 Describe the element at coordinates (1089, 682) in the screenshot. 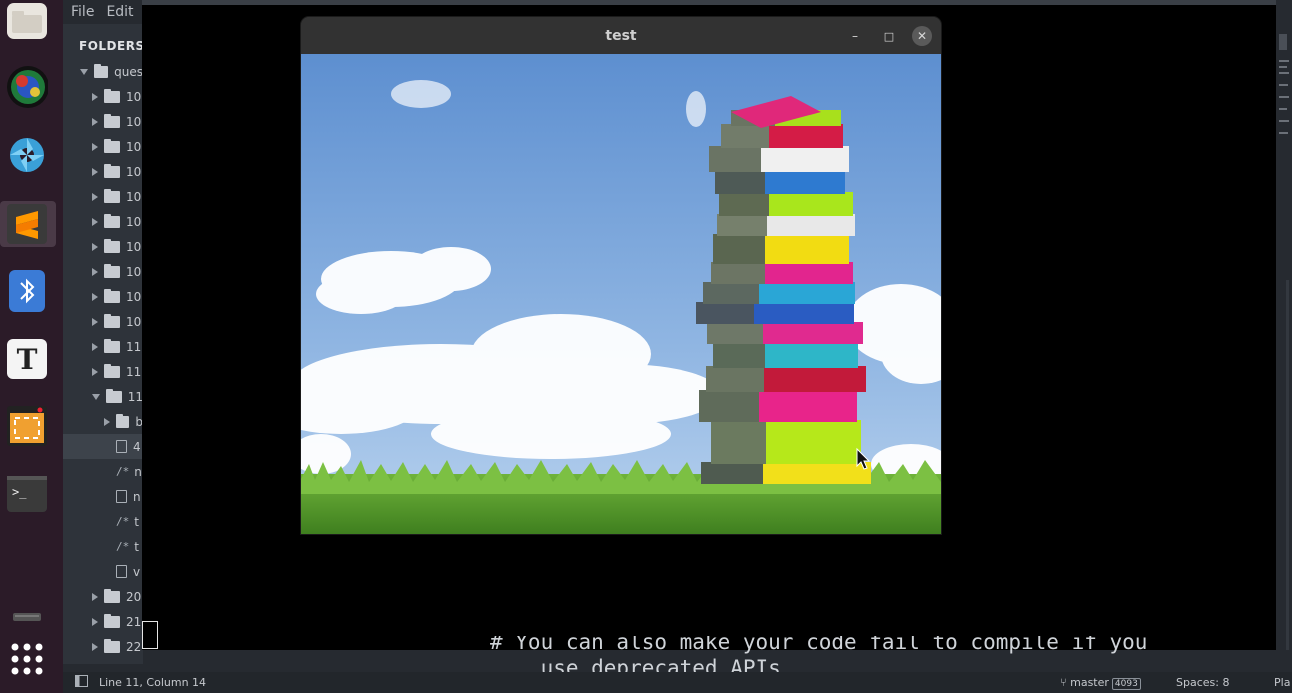

I see `branch-name: master` at that location.